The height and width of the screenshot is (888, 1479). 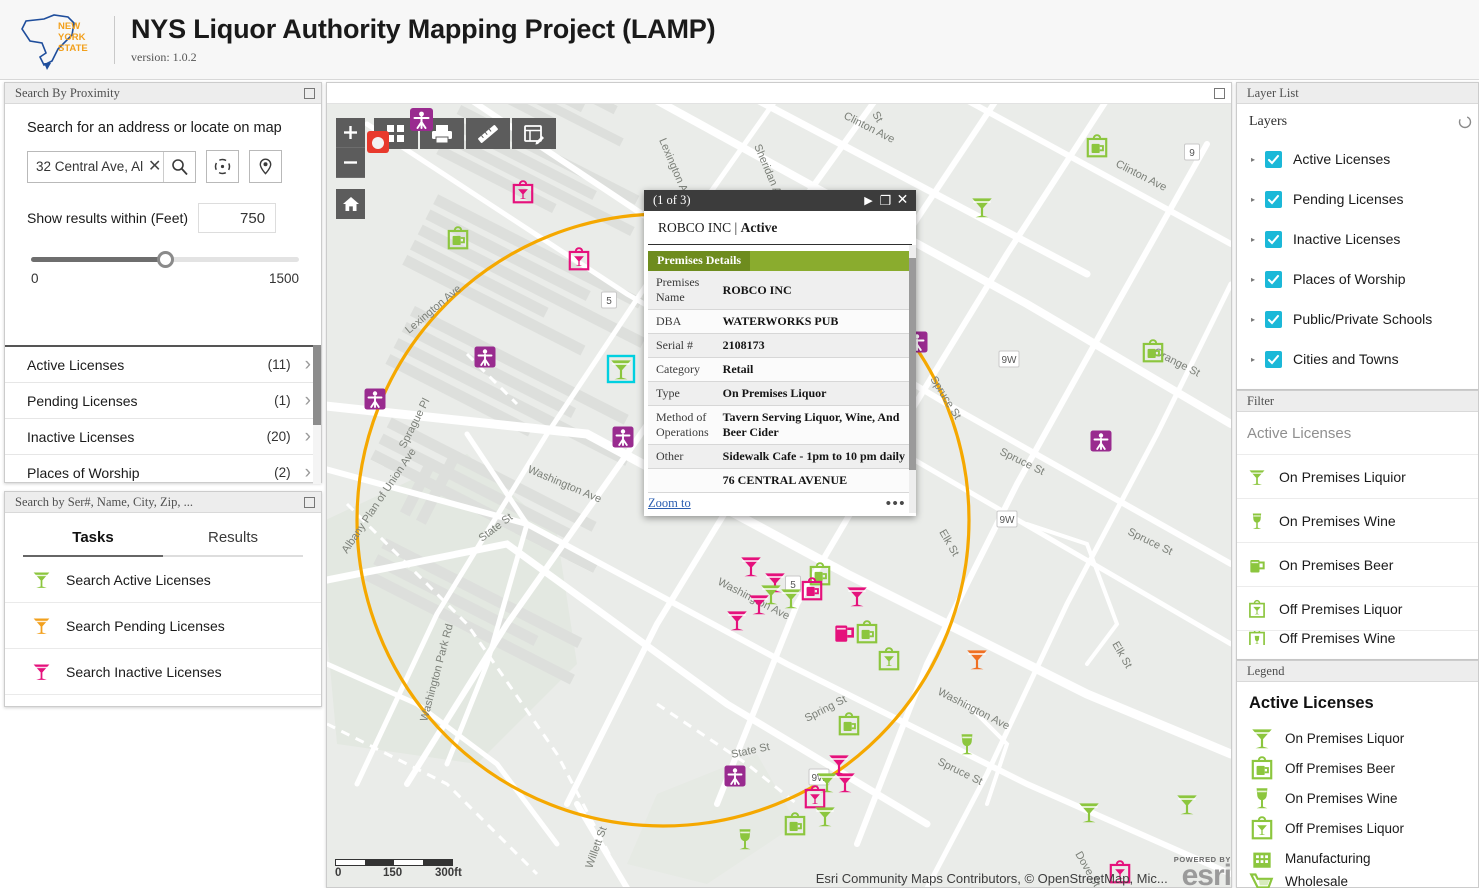 What do you see at coordinates (350, 133) in the screenshot?
I see `zoom-in-button` at bounding box center [350, 133].